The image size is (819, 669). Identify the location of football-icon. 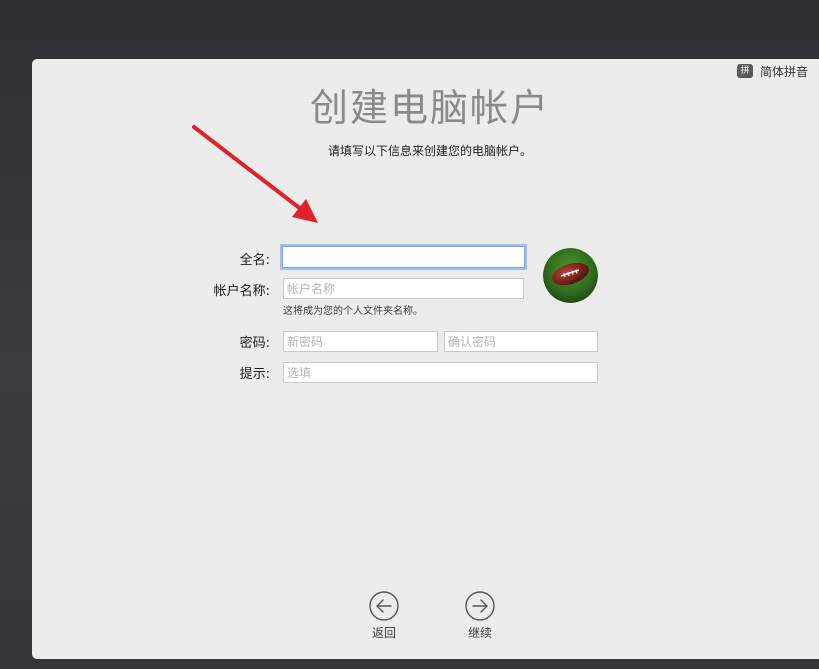
(570, 275).